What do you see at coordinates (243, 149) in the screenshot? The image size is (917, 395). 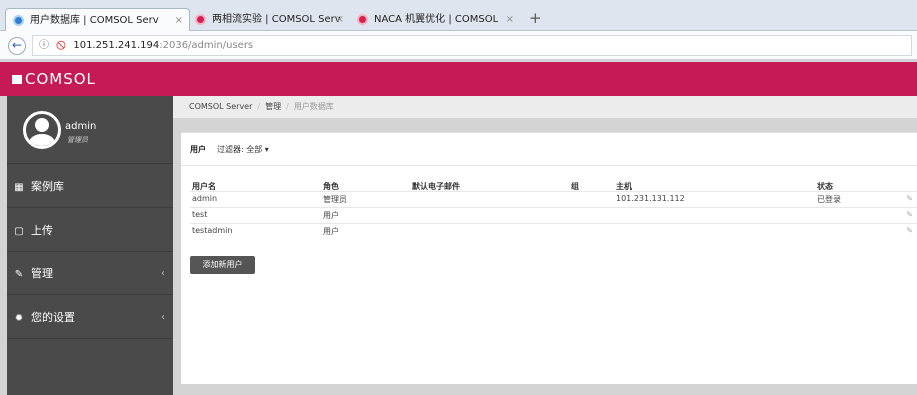 I see `filter-dropdown: 过滤器: 全部 ▾` at bounding box center [243, 149].